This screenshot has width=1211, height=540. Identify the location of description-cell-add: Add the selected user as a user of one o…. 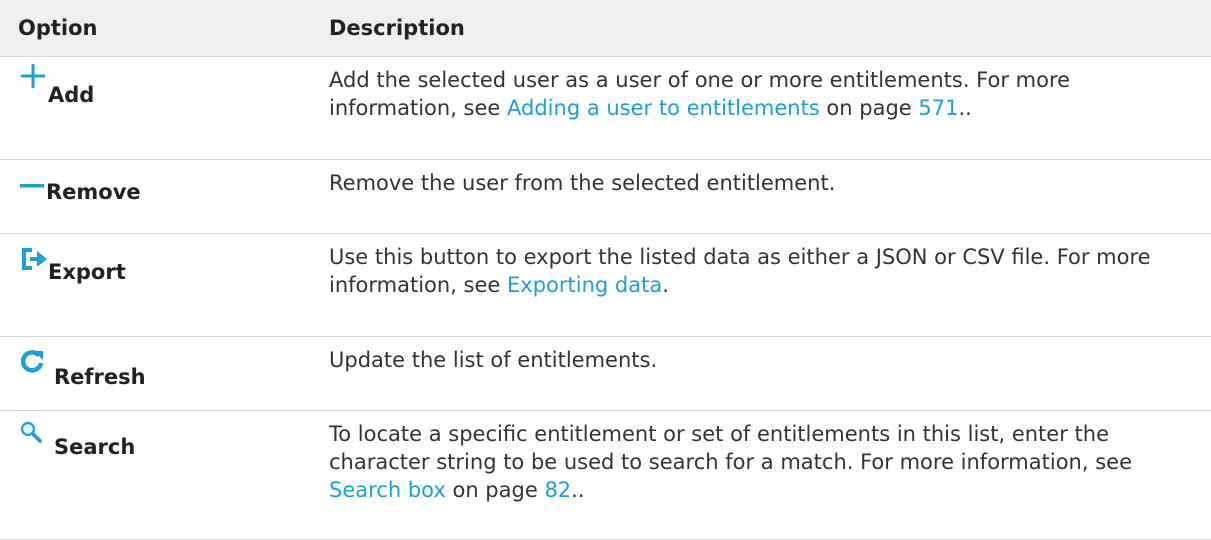
(758, 108).